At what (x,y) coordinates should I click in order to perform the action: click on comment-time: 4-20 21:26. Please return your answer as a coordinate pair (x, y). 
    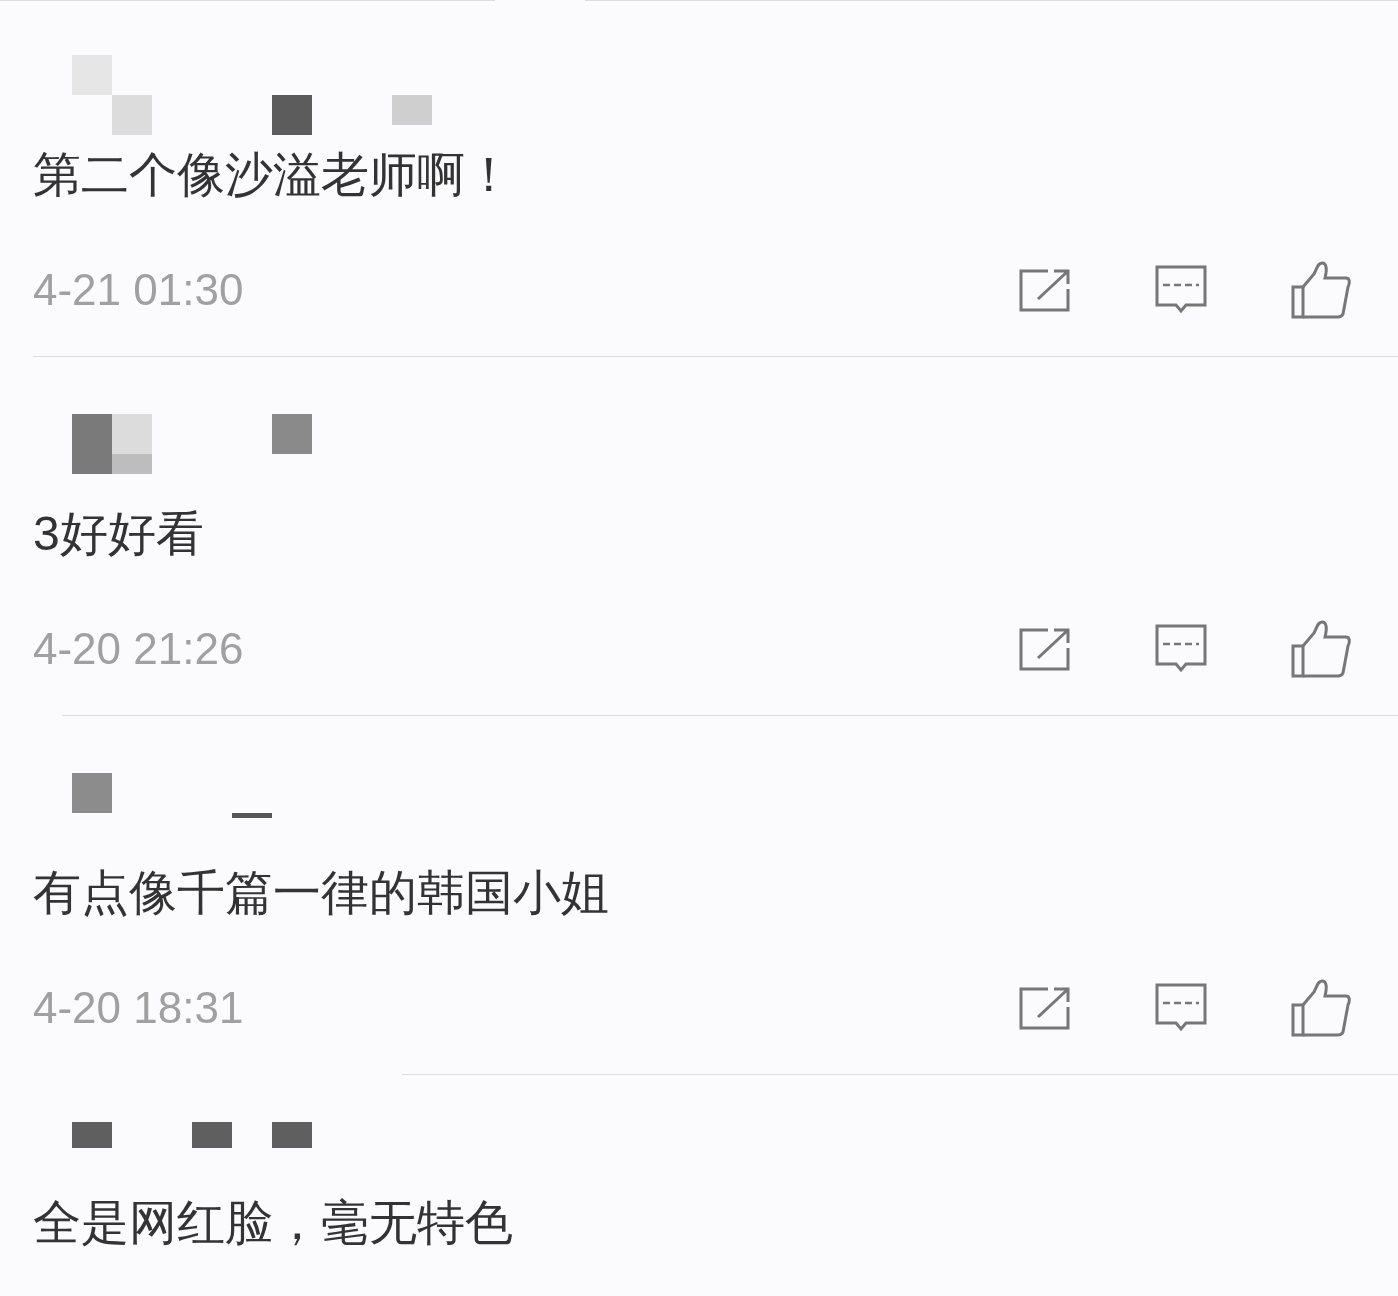
    Looking at the image, I should click on (139, 649).